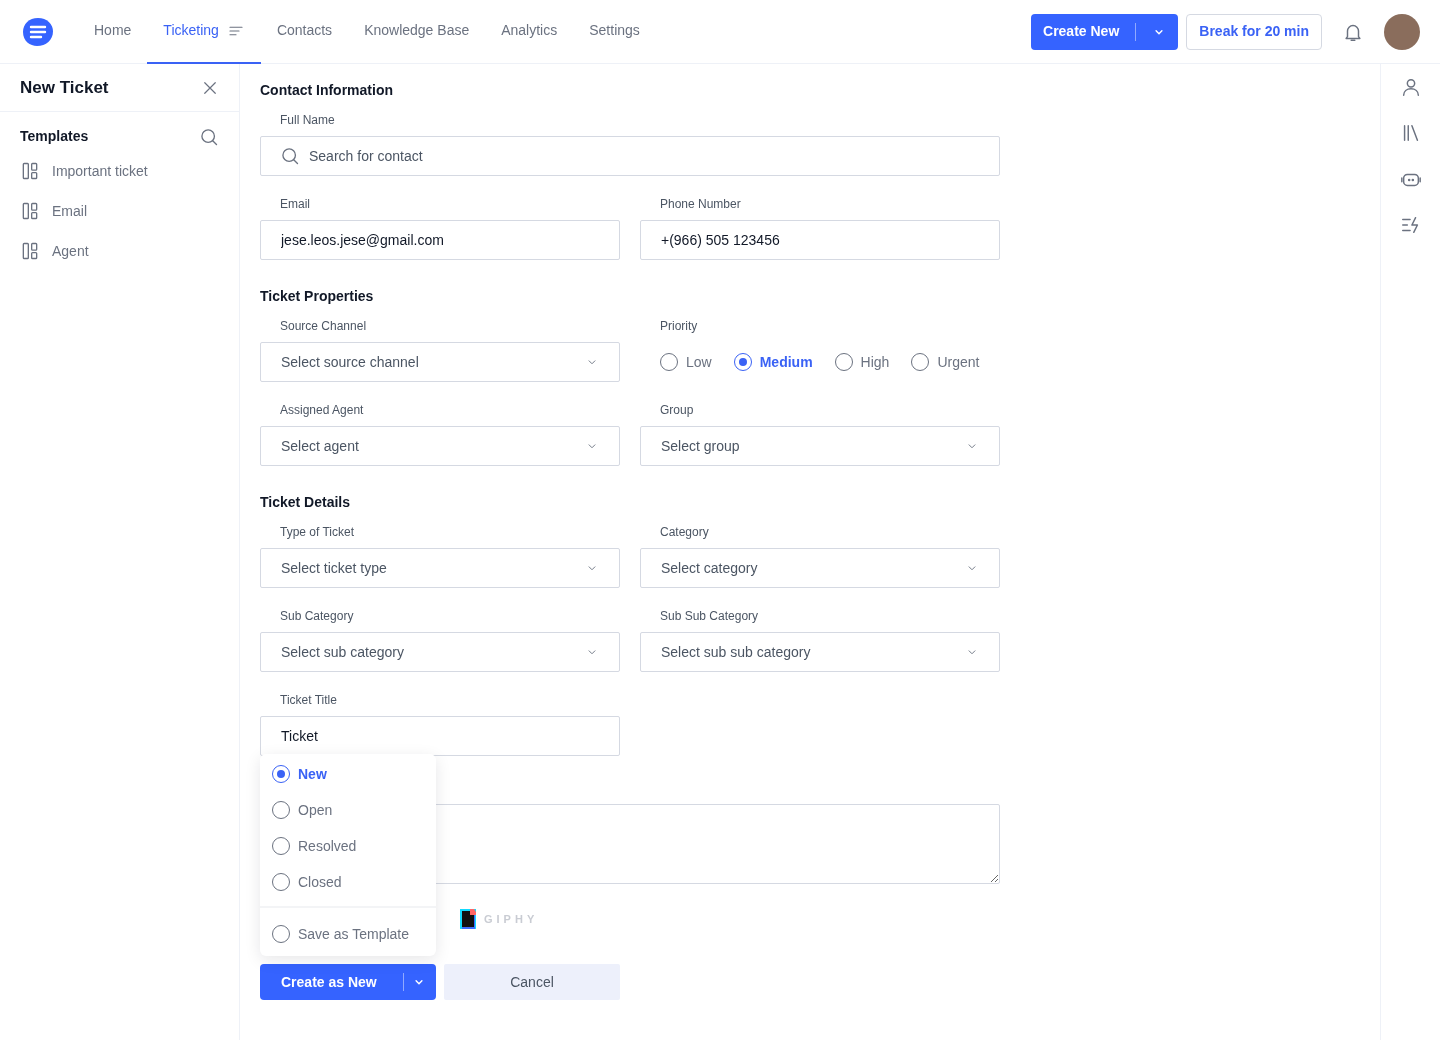  Describe the element at coordinates (468, 919) in the screenshot. I see `giphy-logo-icon` at that location.